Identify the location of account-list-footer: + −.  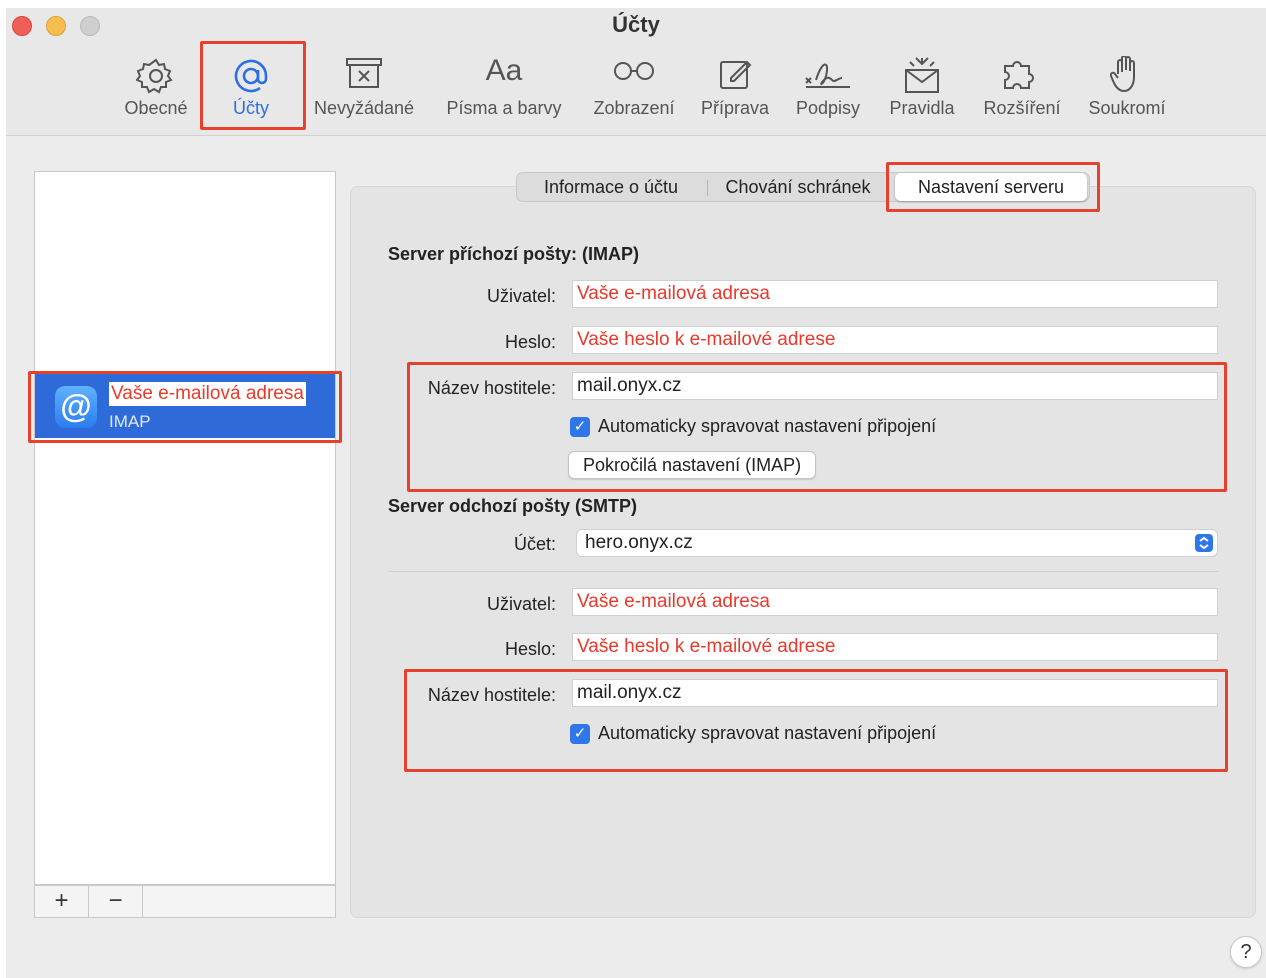
(185, 901).